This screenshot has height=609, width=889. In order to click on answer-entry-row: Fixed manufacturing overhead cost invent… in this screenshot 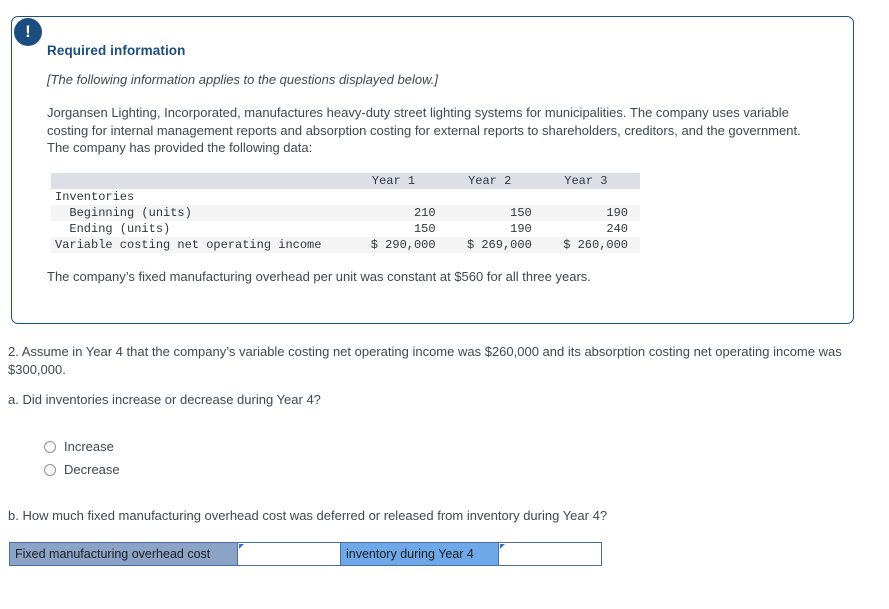, I will do `click(305, 554)`.